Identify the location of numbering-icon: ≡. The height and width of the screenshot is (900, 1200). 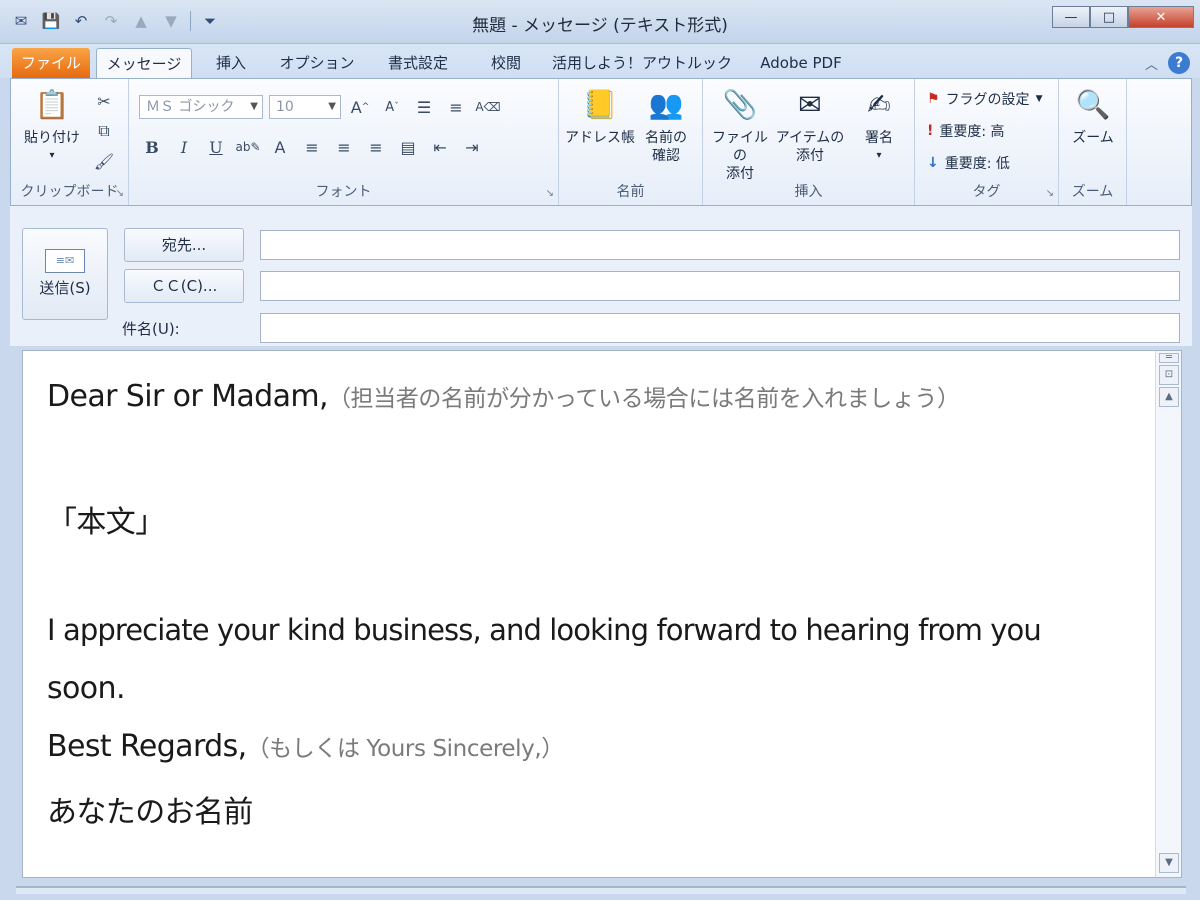
(456, 107).